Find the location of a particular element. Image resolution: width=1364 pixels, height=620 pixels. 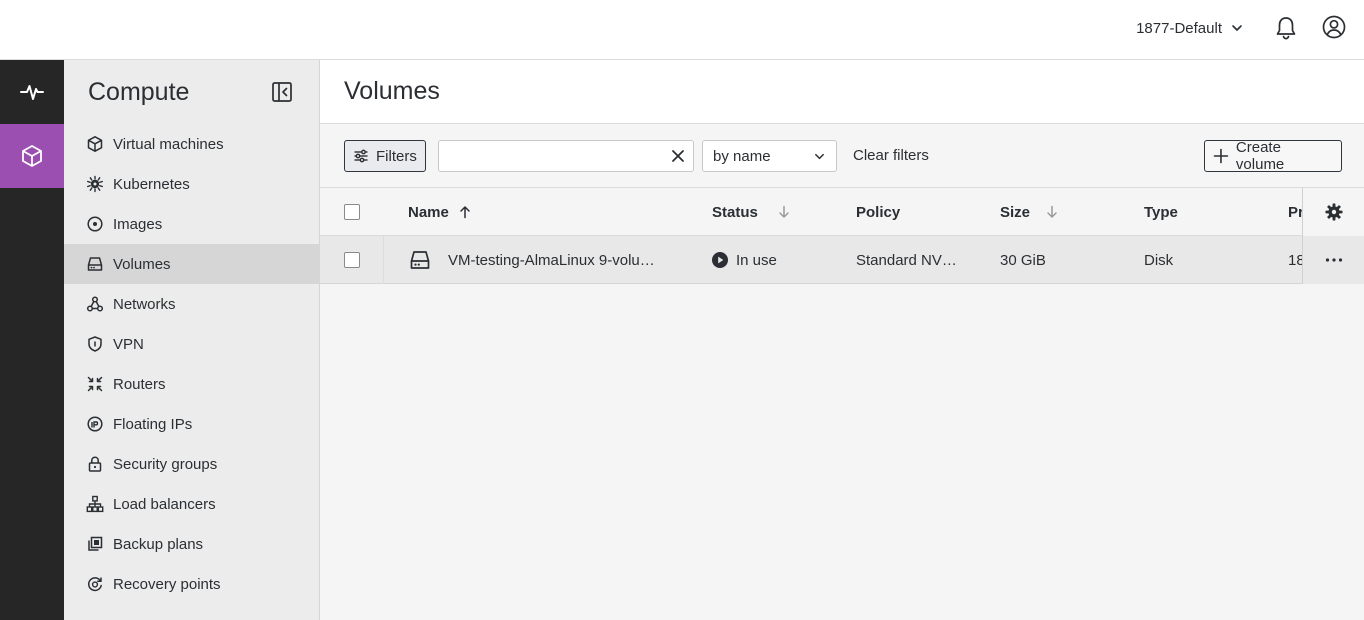

sidebar-item-routers: Routers is located at coordinates (191, 384).